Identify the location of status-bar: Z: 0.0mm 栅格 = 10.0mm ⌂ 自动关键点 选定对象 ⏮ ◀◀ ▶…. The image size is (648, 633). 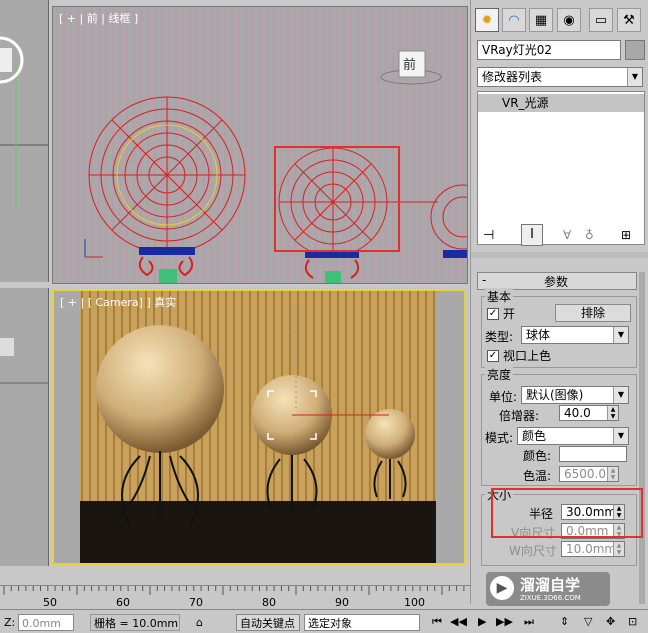
(324, 621).